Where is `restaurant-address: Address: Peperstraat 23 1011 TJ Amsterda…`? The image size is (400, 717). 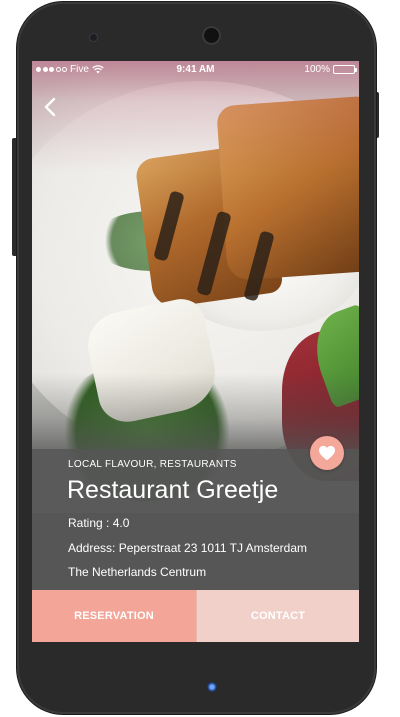
restaurant-address: Address: Peperstraat 23 1011 TJ Amsterda… is located at coordinates (188, 548).